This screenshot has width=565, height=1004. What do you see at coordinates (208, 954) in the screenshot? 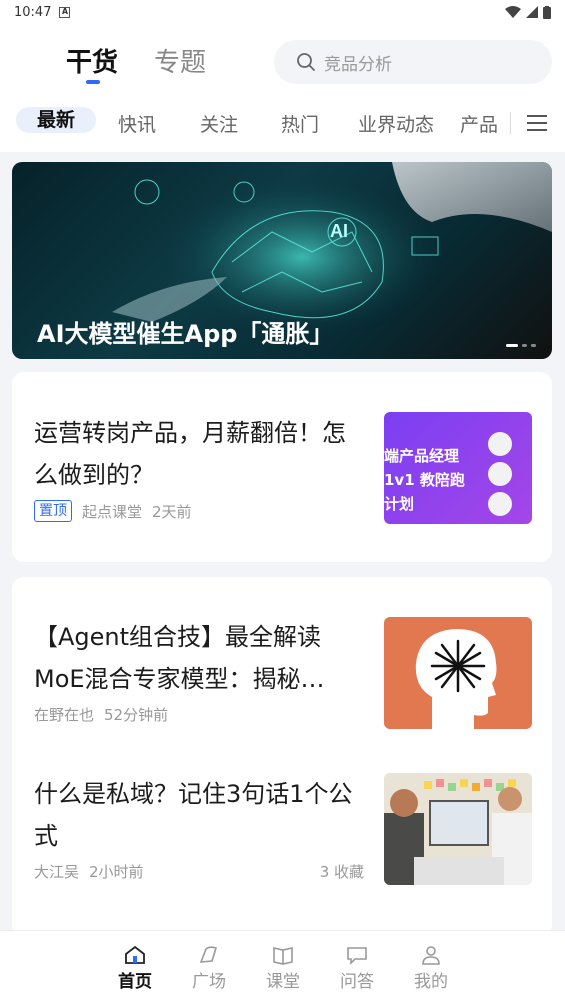
I see `square-icon` at bounding box center [208, 954].